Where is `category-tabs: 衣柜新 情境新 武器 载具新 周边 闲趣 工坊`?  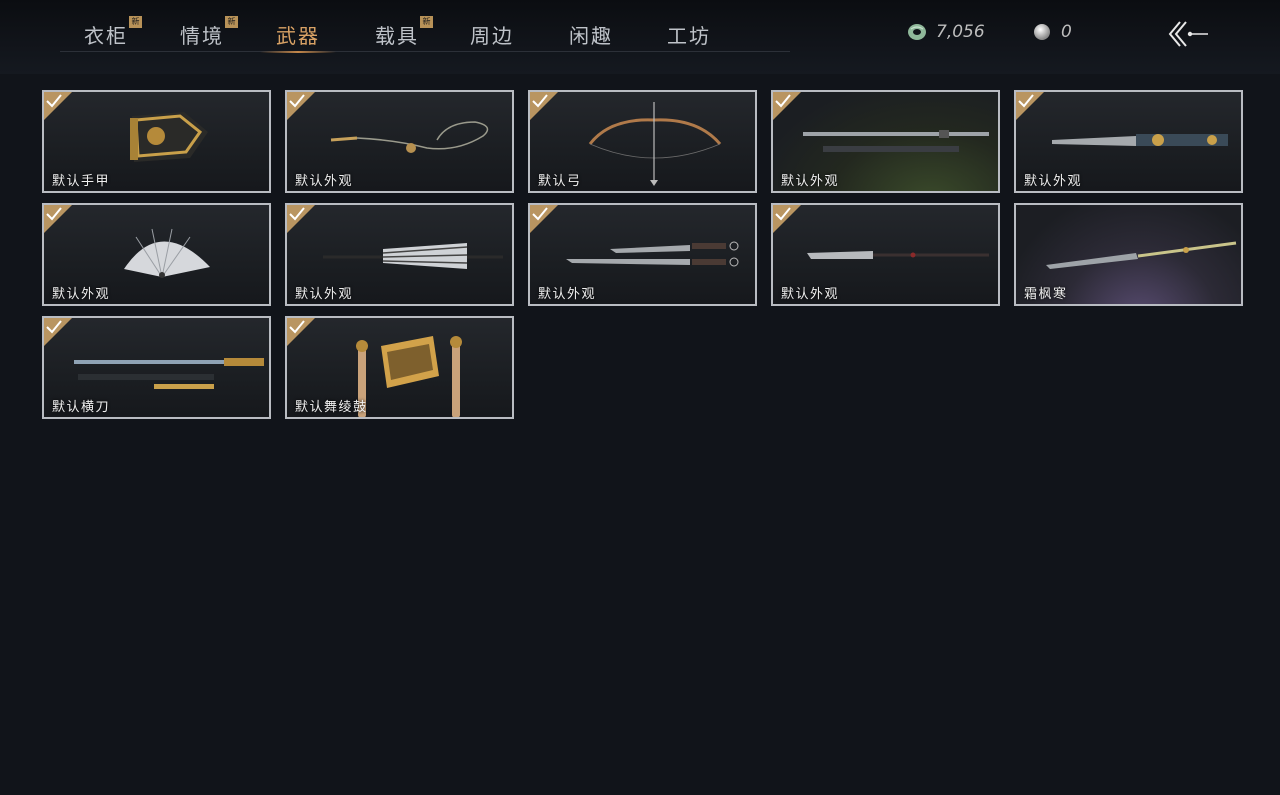
category-tabs: 衣柜新 情境新 武器 载具新 周边 闲趣 工坊 is located at coordinates (425, 26).